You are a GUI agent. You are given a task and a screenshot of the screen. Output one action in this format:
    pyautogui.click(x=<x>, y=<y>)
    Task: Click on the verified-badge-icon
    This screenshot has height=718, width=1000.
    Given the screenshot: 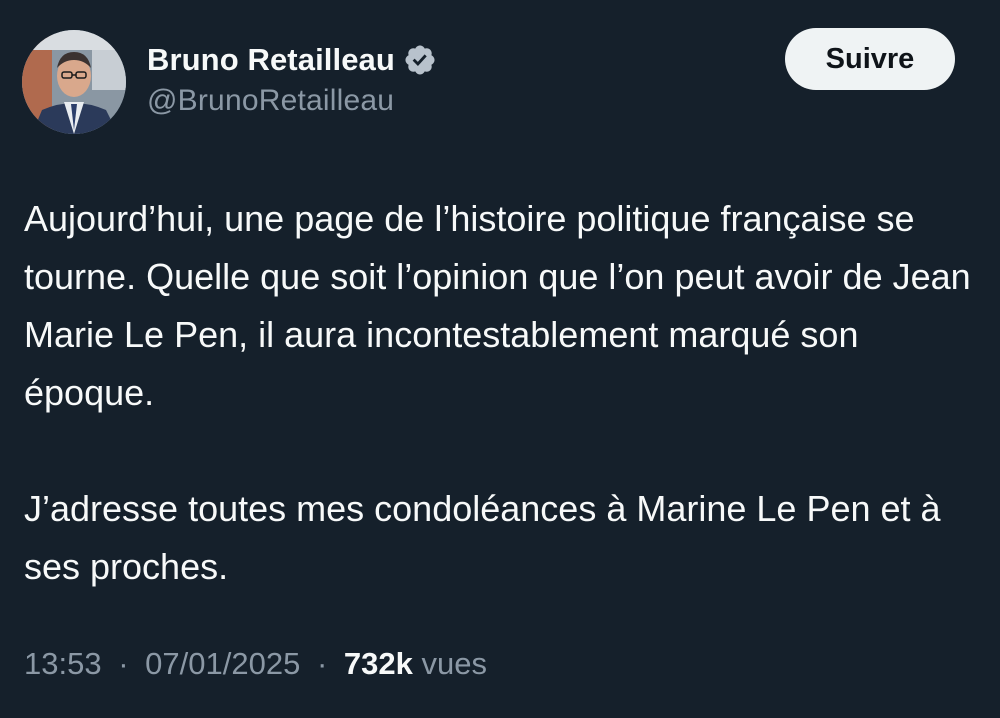 What is the action you would take?
    pyautogui.click(x=420, y=60)
    